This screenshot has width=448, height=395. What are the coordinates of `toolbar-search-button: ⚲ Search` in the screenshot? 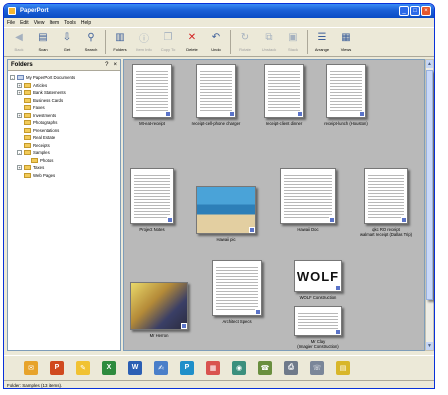 It's located at (91, 43).